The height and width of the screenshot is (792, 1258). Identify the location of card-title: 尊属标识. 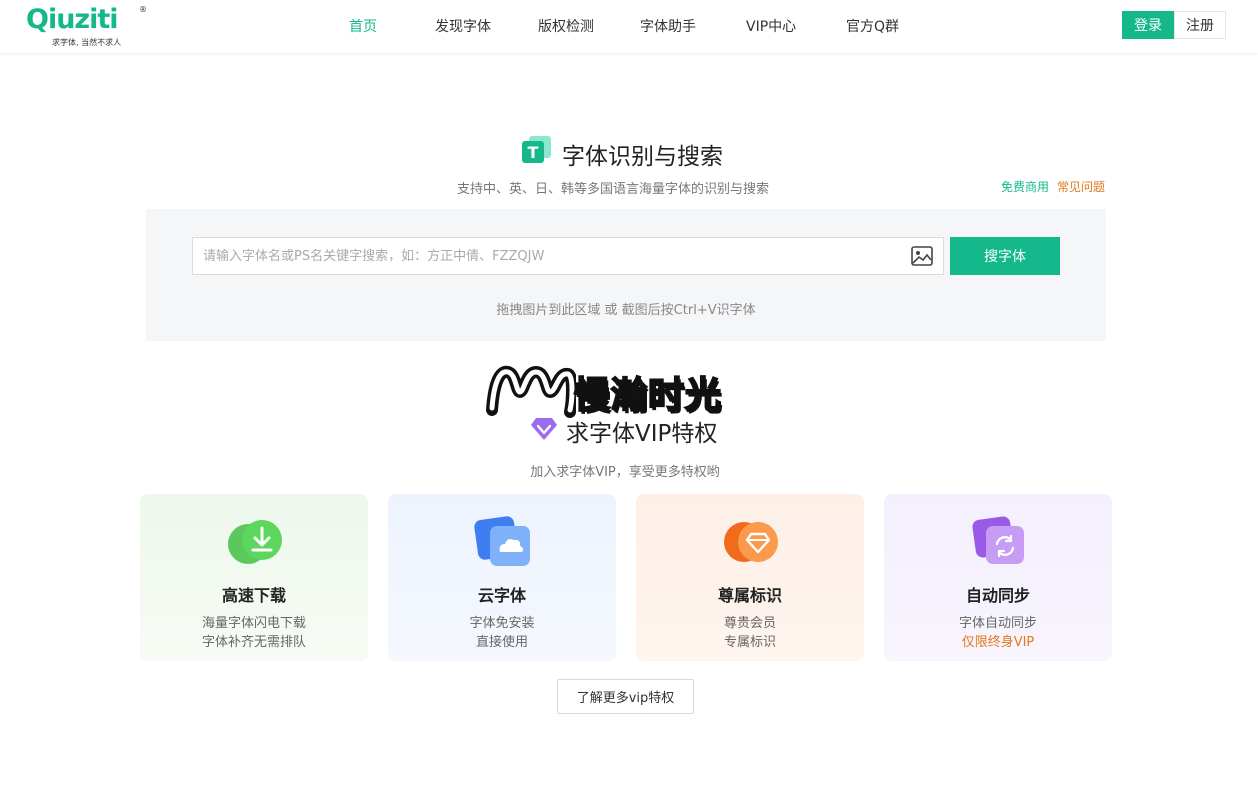
(749, 595).